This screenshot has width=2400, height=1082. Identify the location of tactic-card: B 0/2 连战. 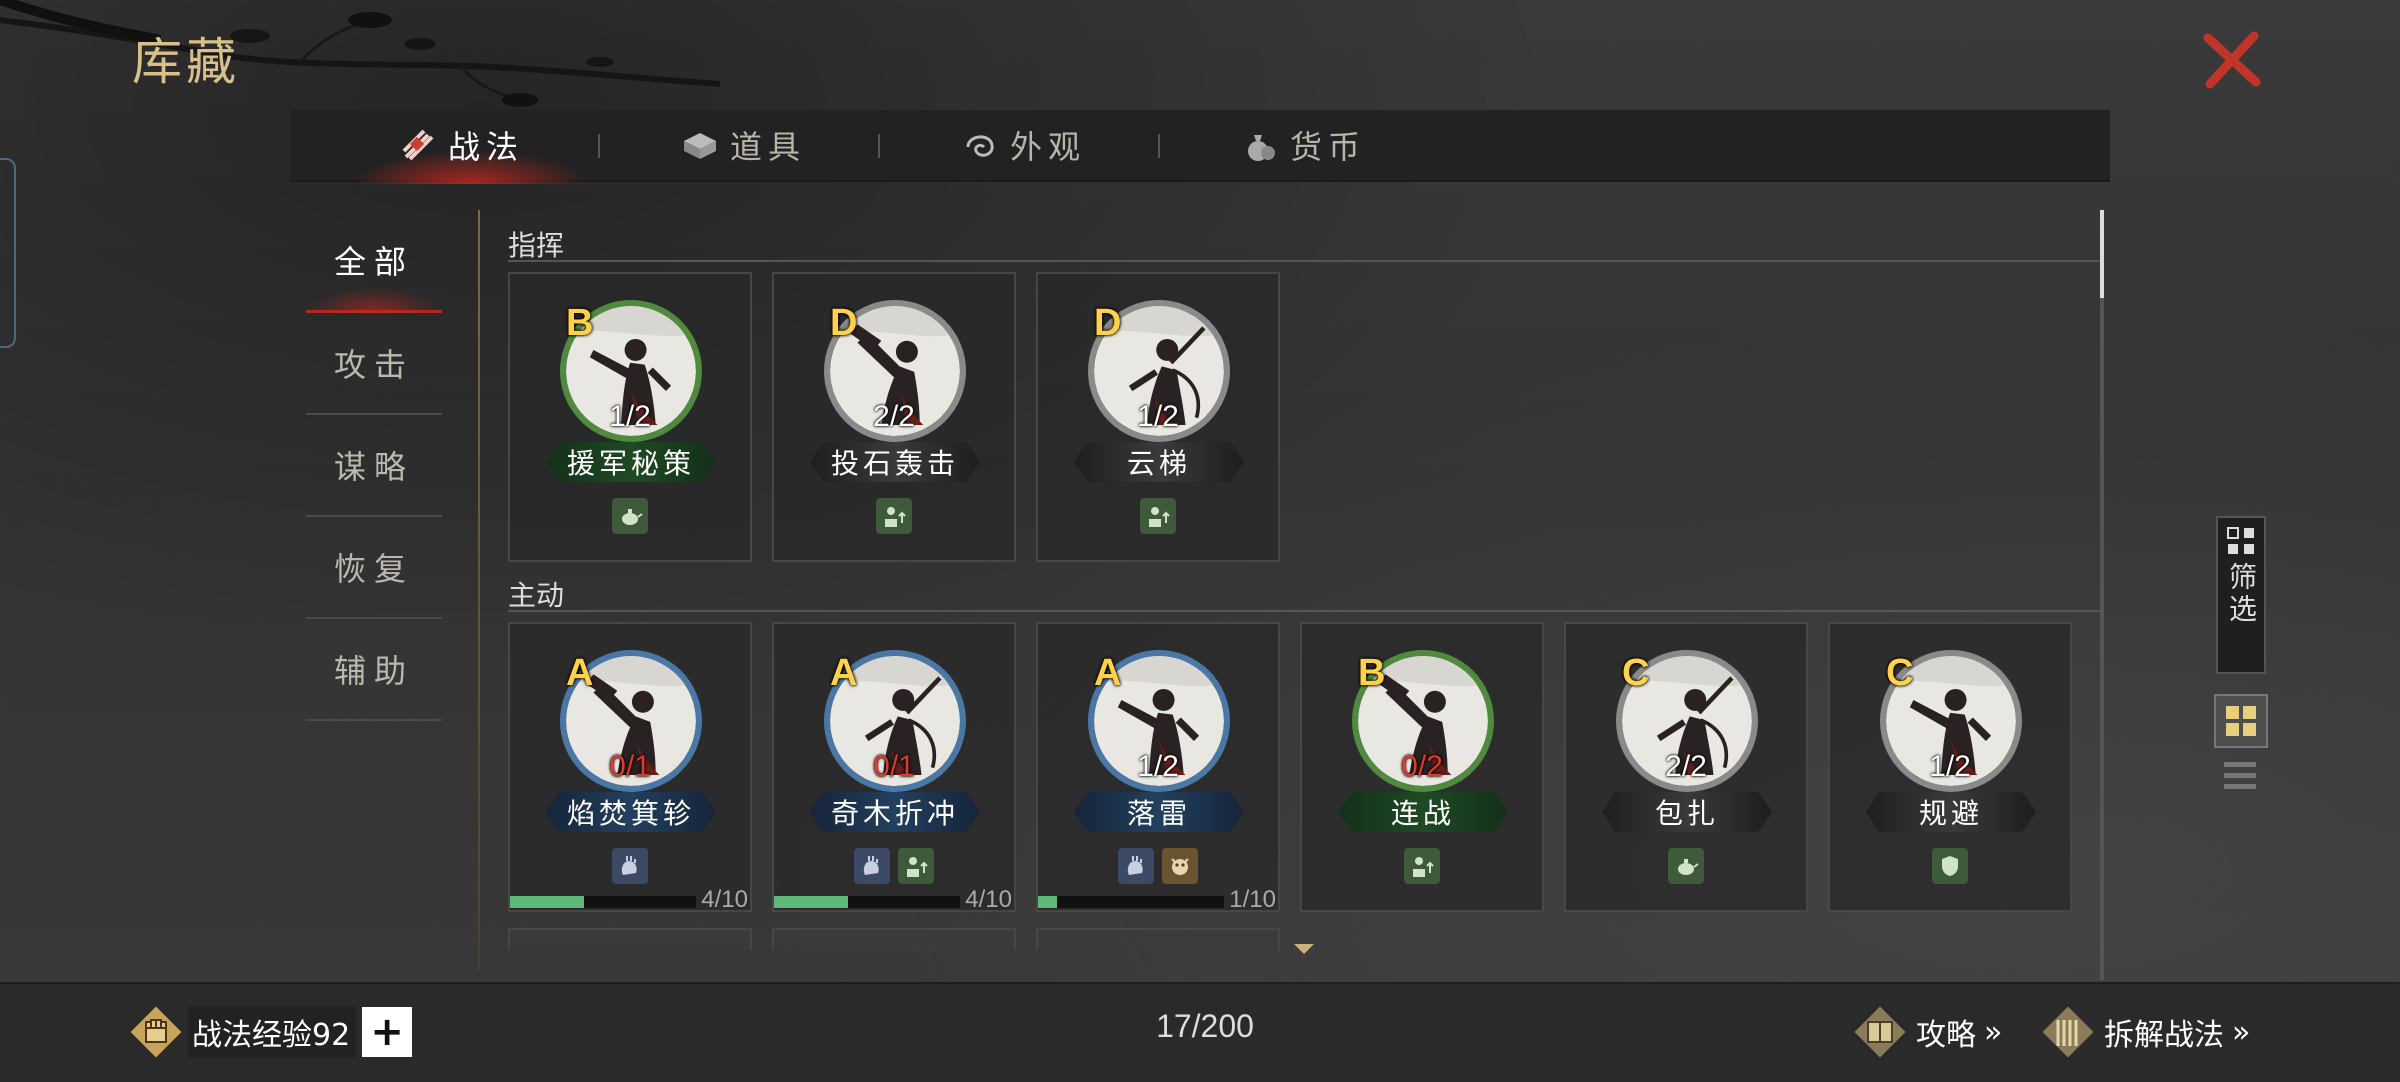
(1422, 767).